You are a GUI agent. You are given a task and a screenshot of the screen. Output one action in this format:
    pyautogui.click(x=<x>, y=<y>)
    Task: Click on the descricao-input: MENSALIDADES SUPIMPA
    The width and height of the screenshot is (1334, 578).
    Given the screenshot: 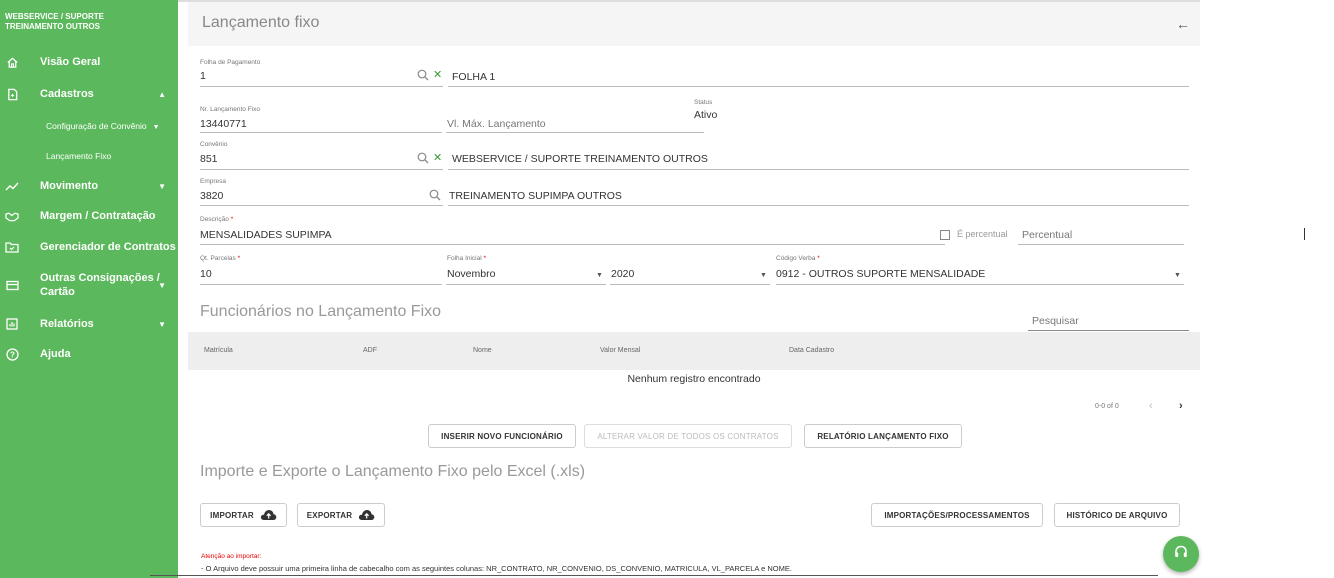 What is the action you would take?
    pyautogui.click(x=266, y=235)
    